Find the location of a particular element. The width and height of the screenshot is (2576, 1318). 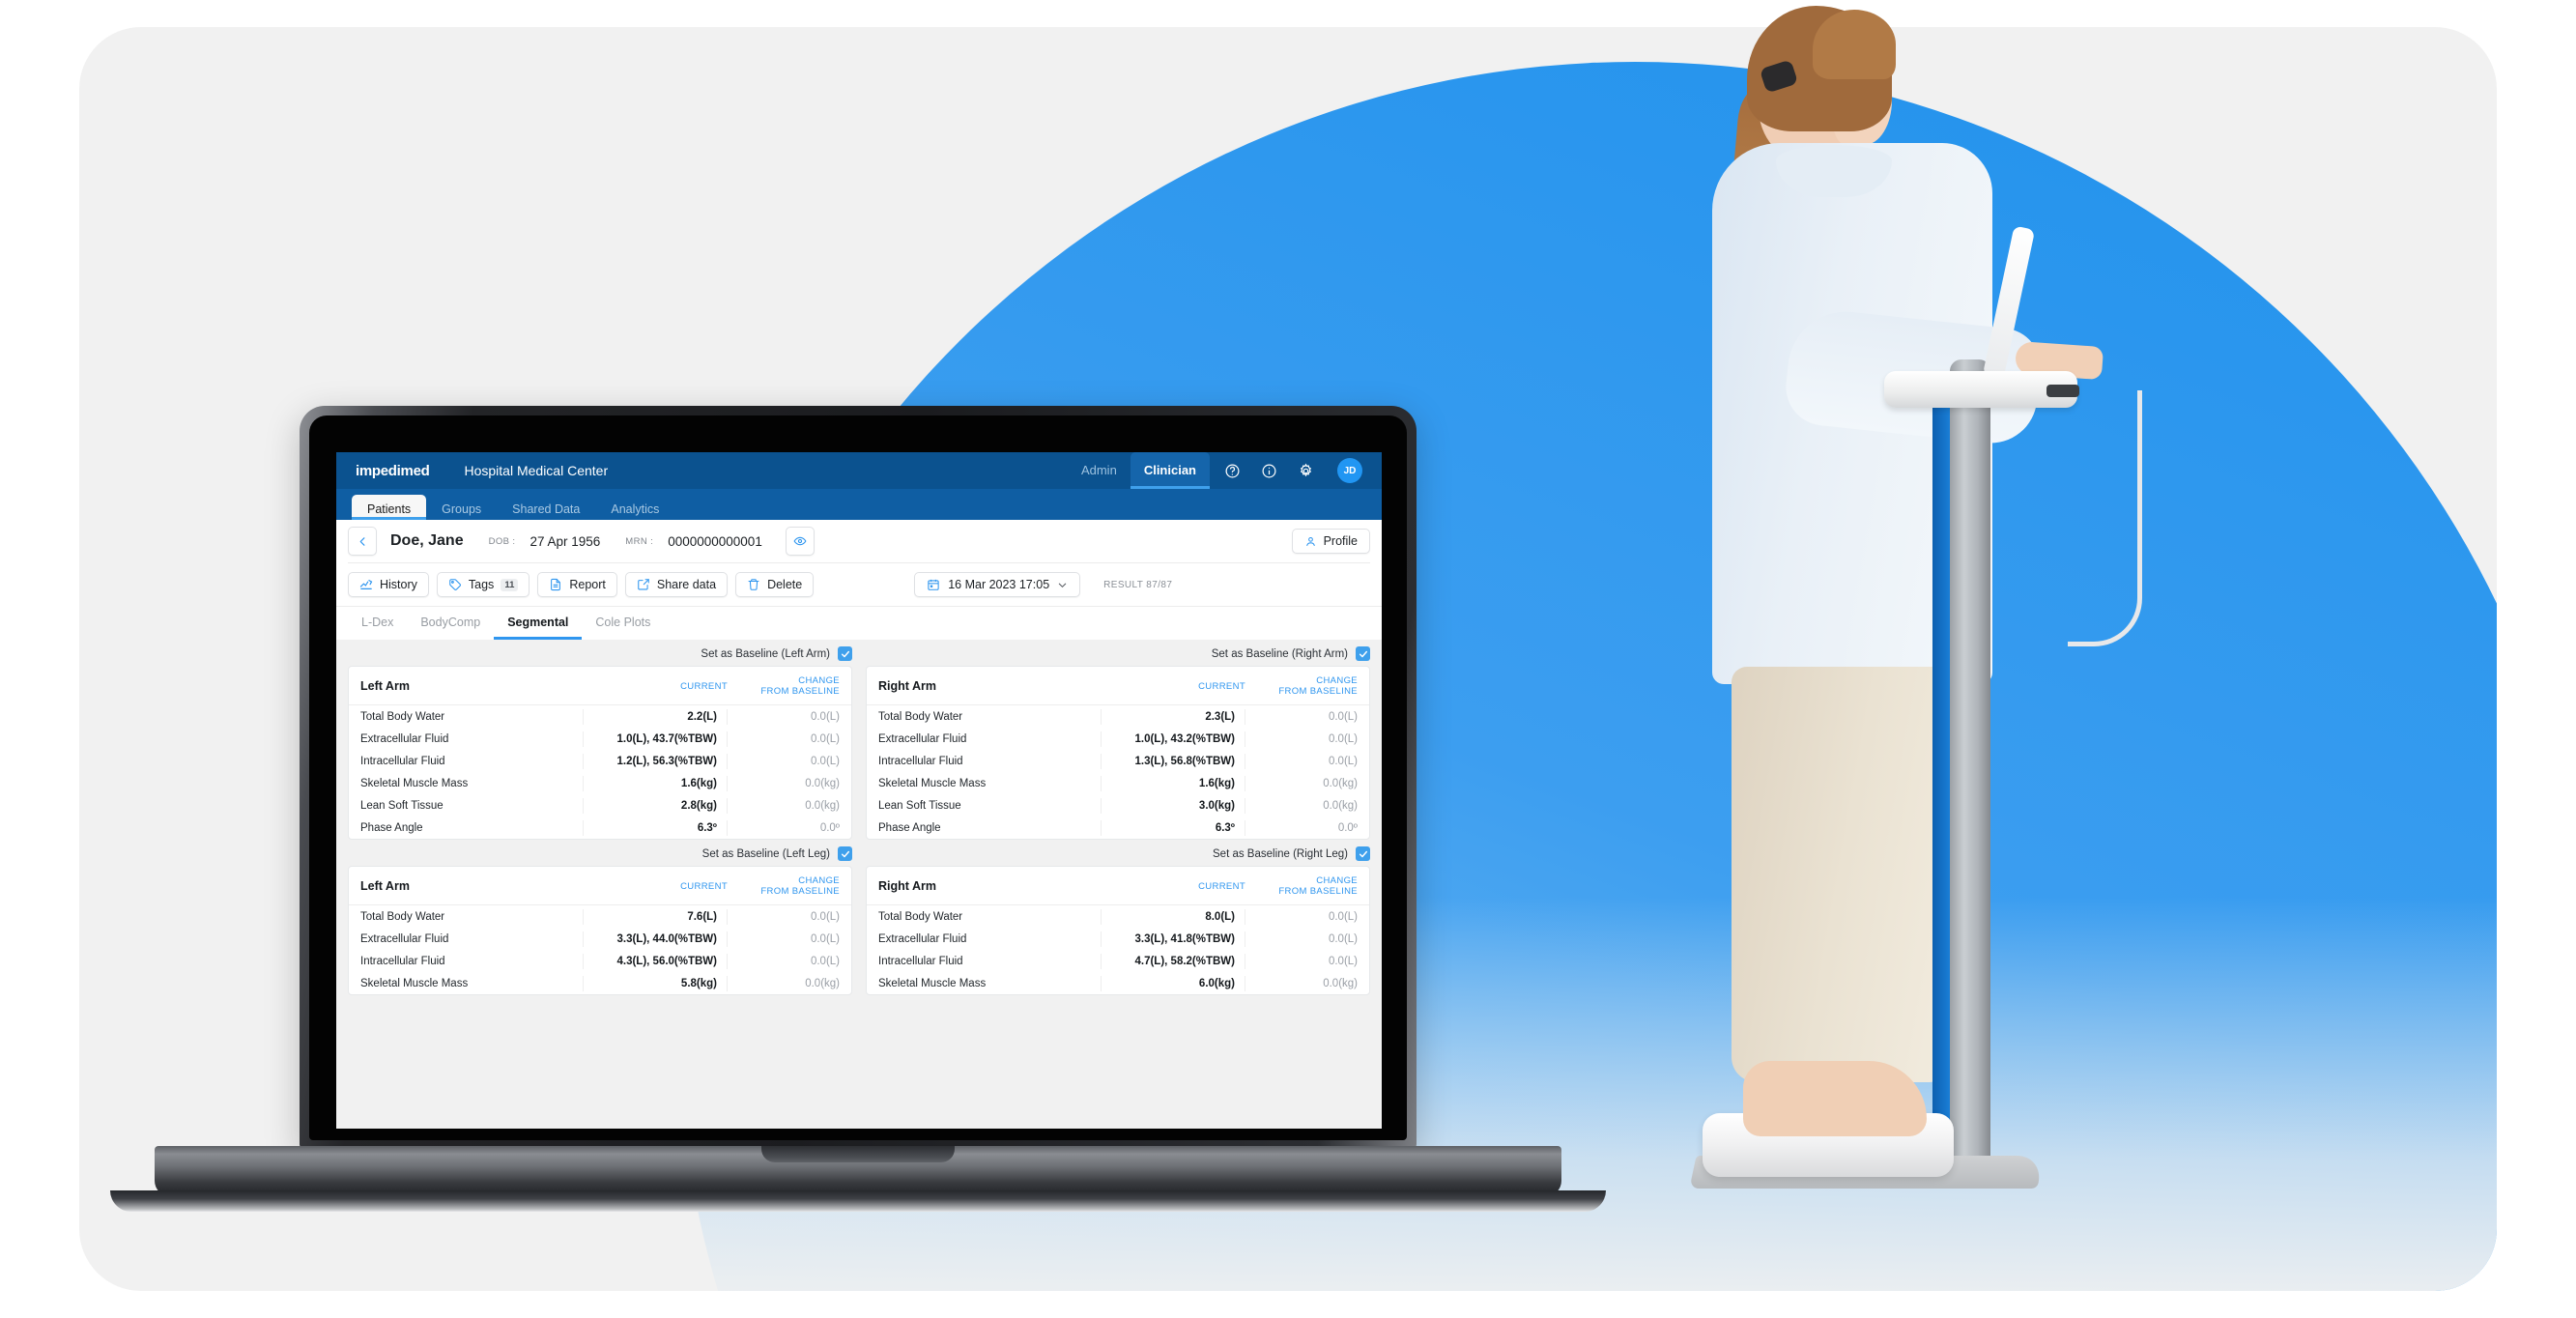

tags-button: Tags 11 is located at coordinates (483, 584).